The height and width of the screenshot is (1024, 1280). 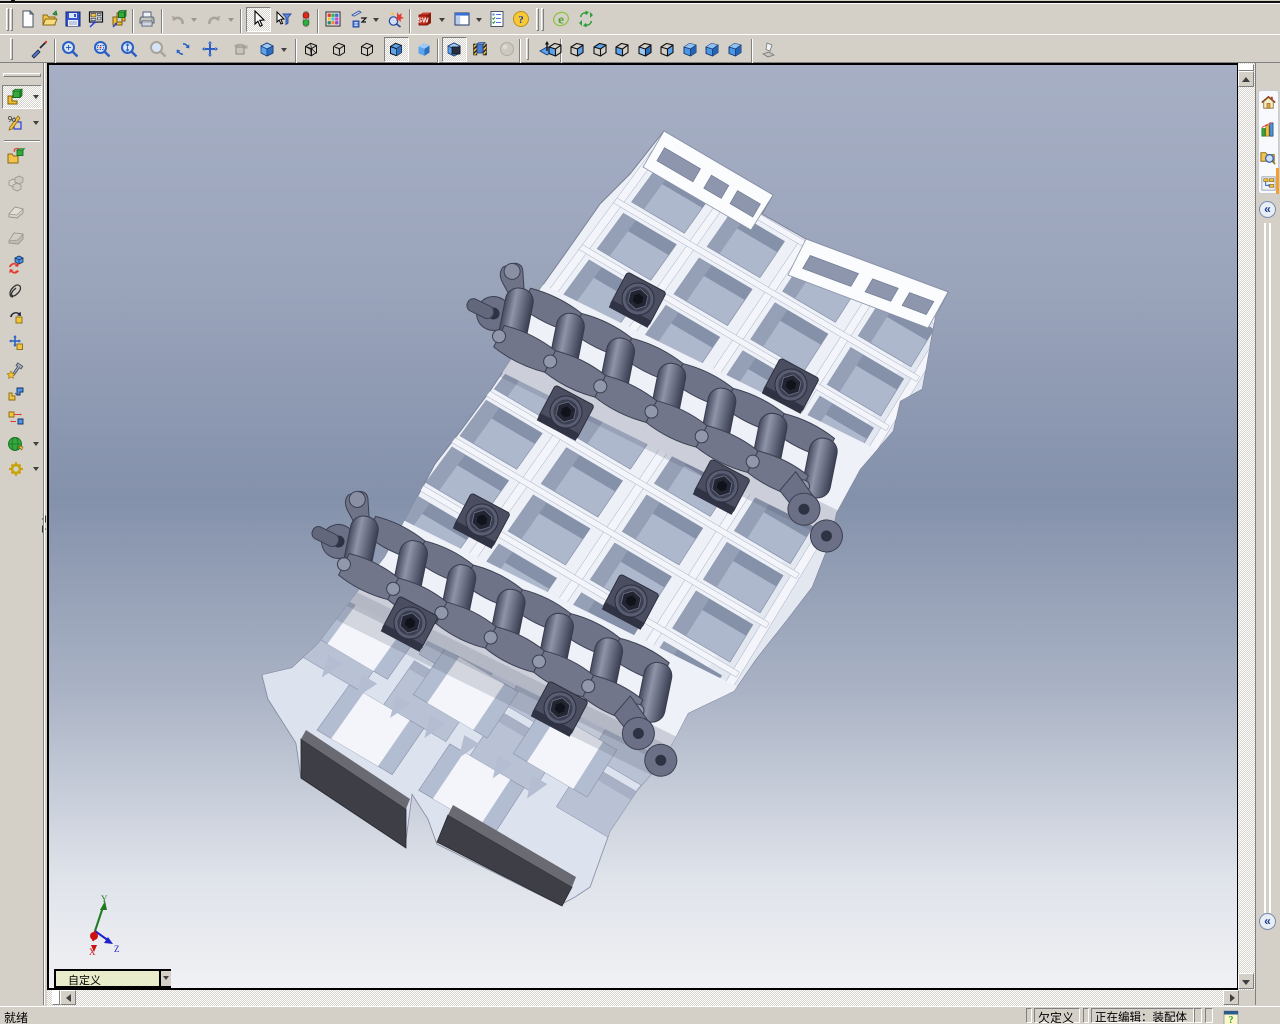 I want to click on svg-text: X, so click(x=92, y=952).